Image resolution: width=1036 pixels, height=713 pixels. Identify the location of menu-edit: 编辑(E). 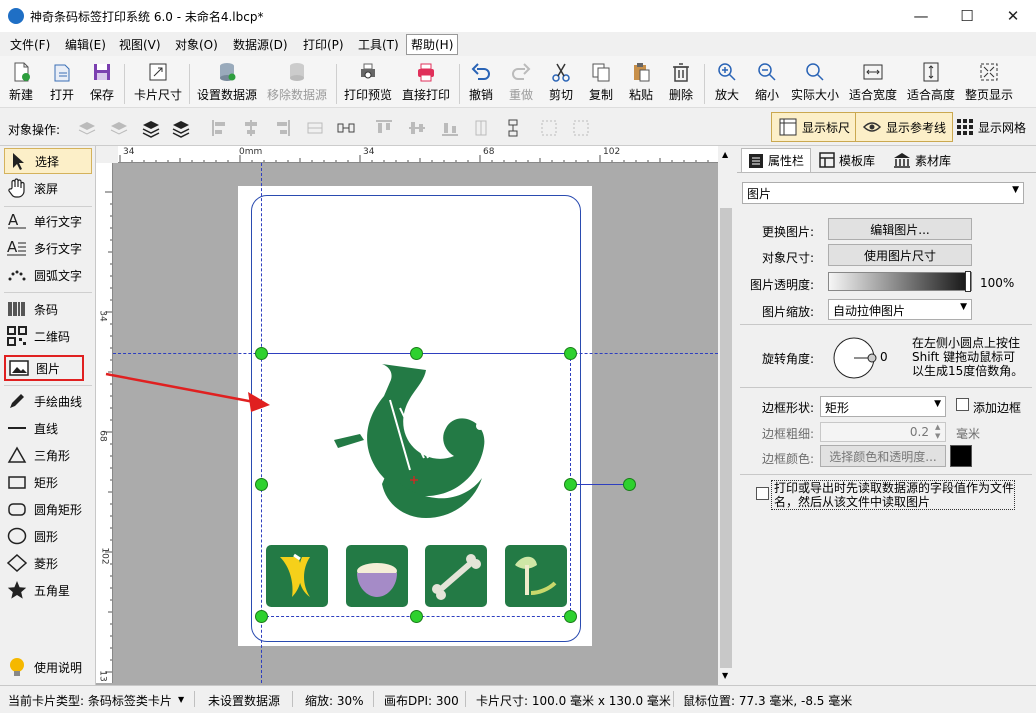
(85, 44).